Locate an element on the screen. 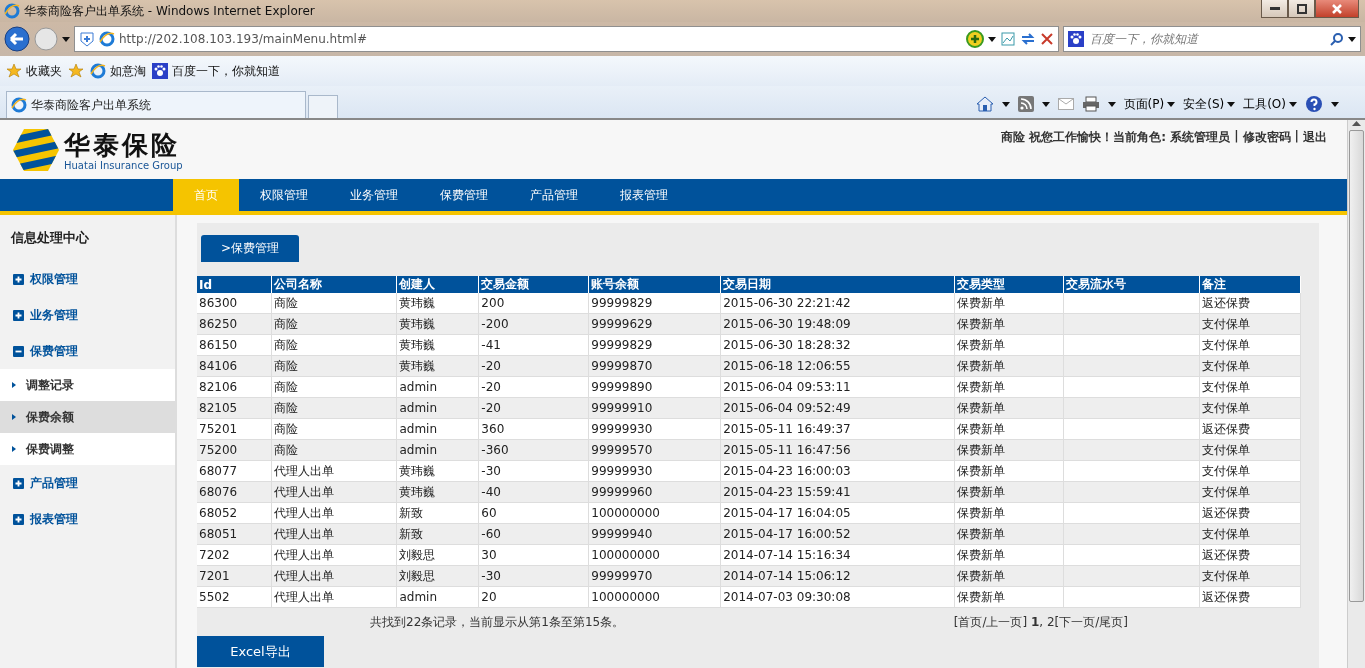  command-menu: 工具(O) is located at coordinates (1270, 104).